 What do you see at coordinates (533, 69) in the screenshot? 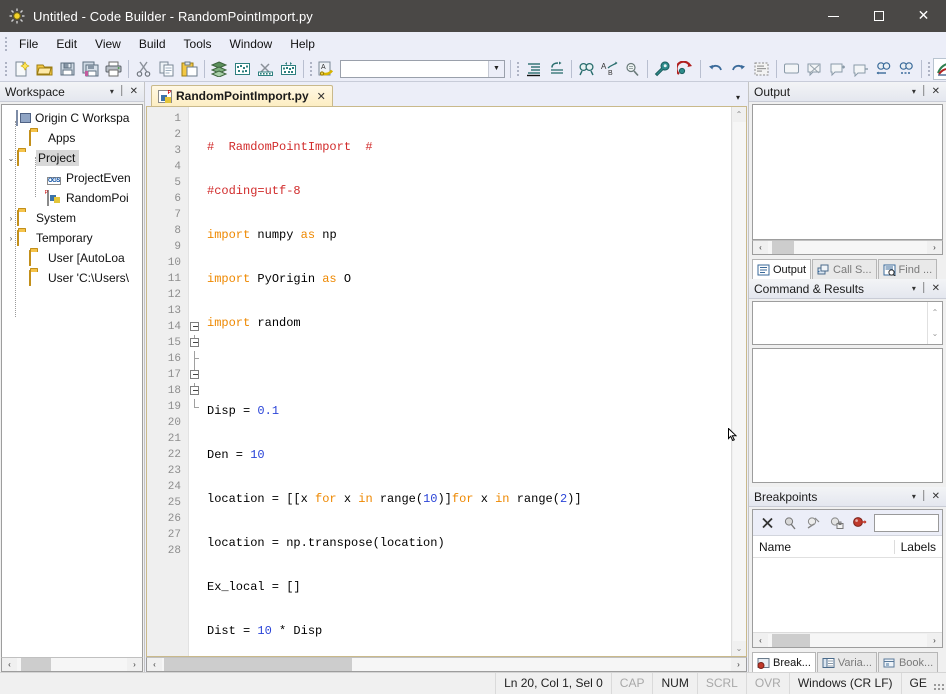
I see `indent-icon` at bounding box center [533, 69].